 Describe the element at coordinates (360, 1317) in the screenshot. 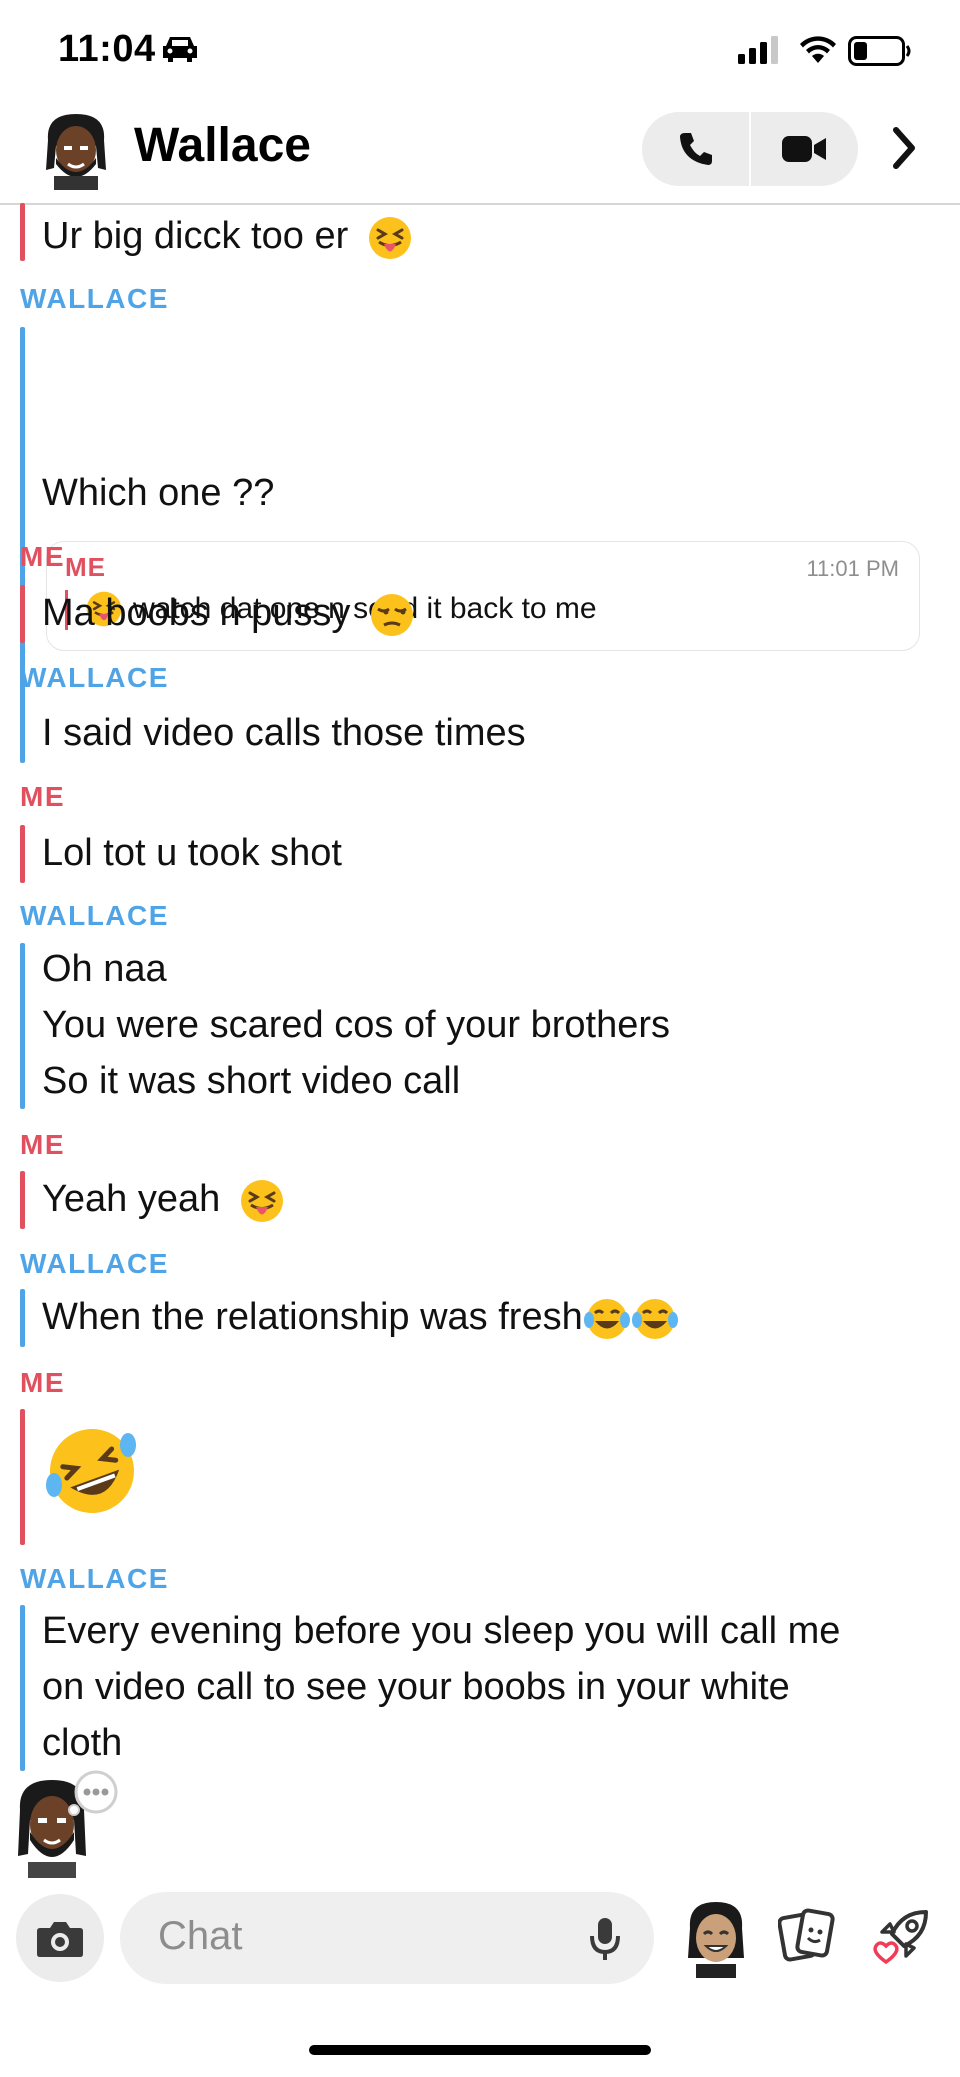

I see `message-text: When the relationship was fresh` at that location.